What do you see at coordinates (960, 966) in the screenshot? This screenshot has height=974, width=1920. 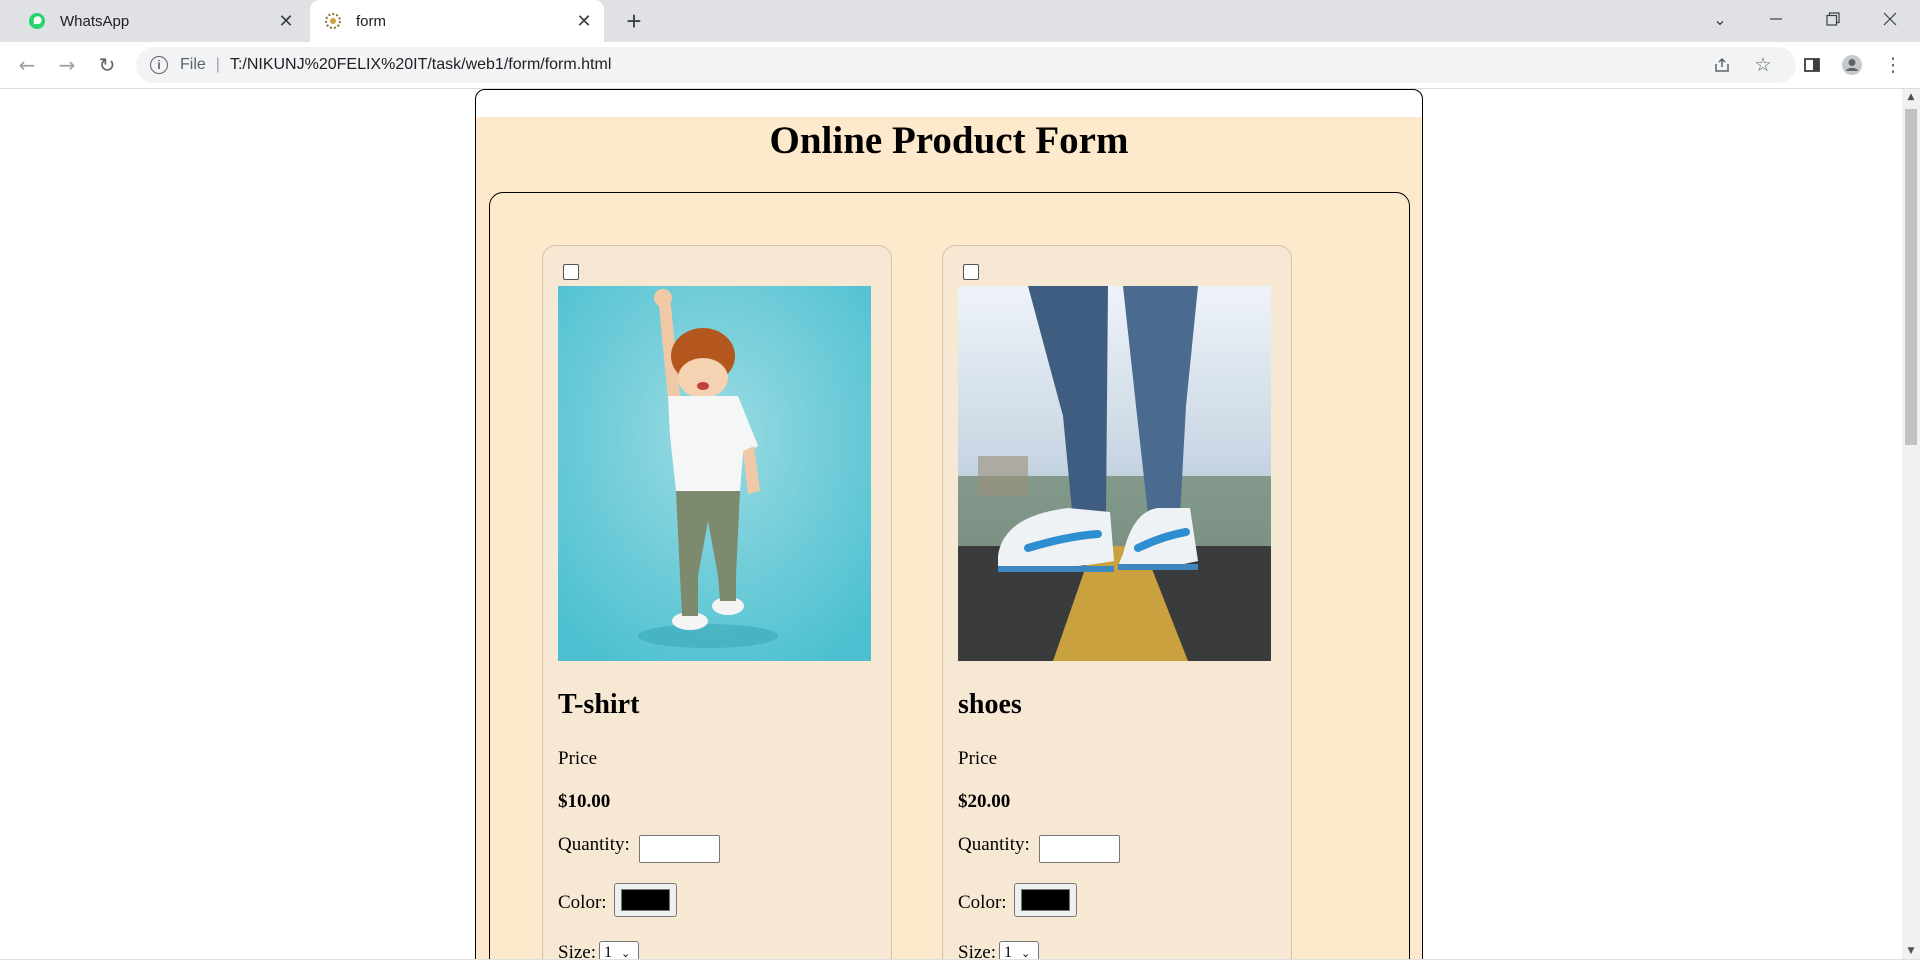 I see `status-bar` at bounding box center [960, 966].